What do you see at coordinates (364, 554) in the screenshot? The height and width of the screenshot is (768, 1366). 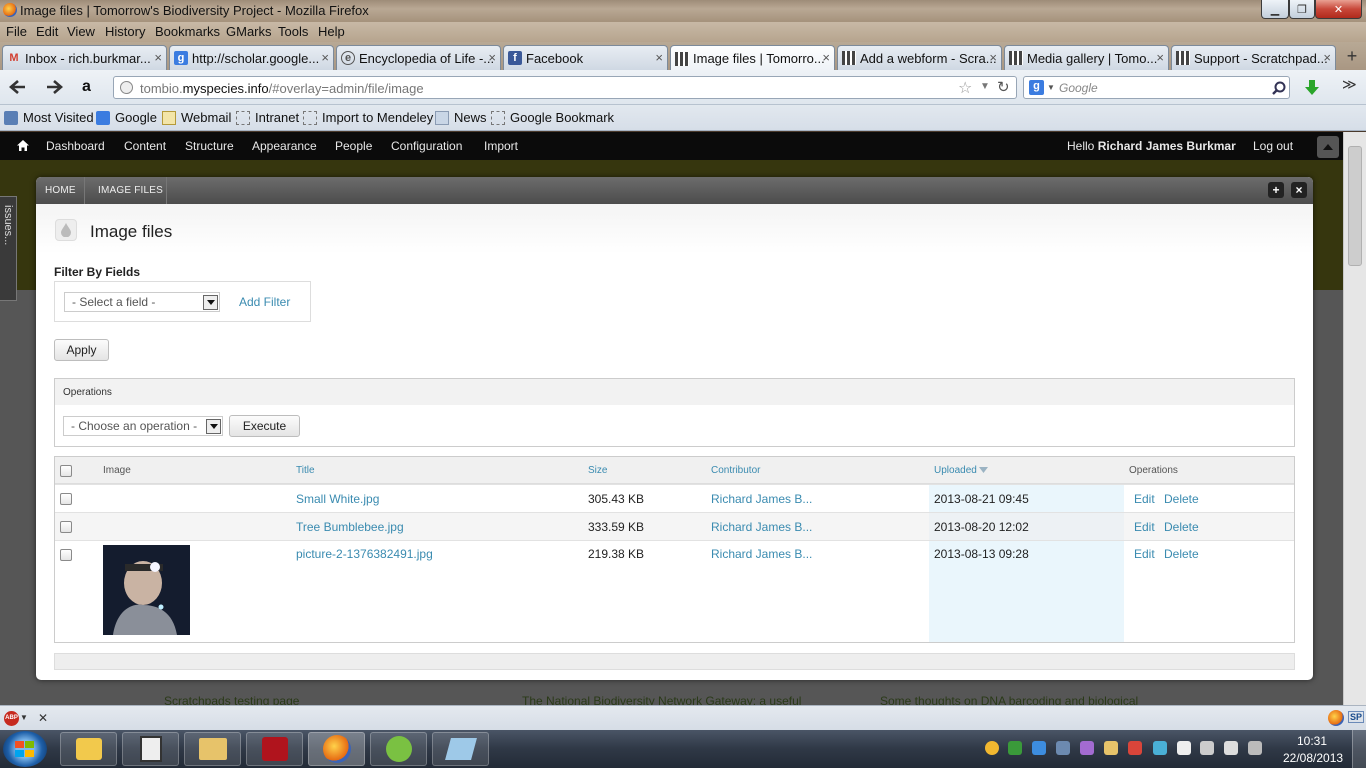 I see `file-title-link: picture-2-1376382491.jpg` at bounding box center [364, 554].